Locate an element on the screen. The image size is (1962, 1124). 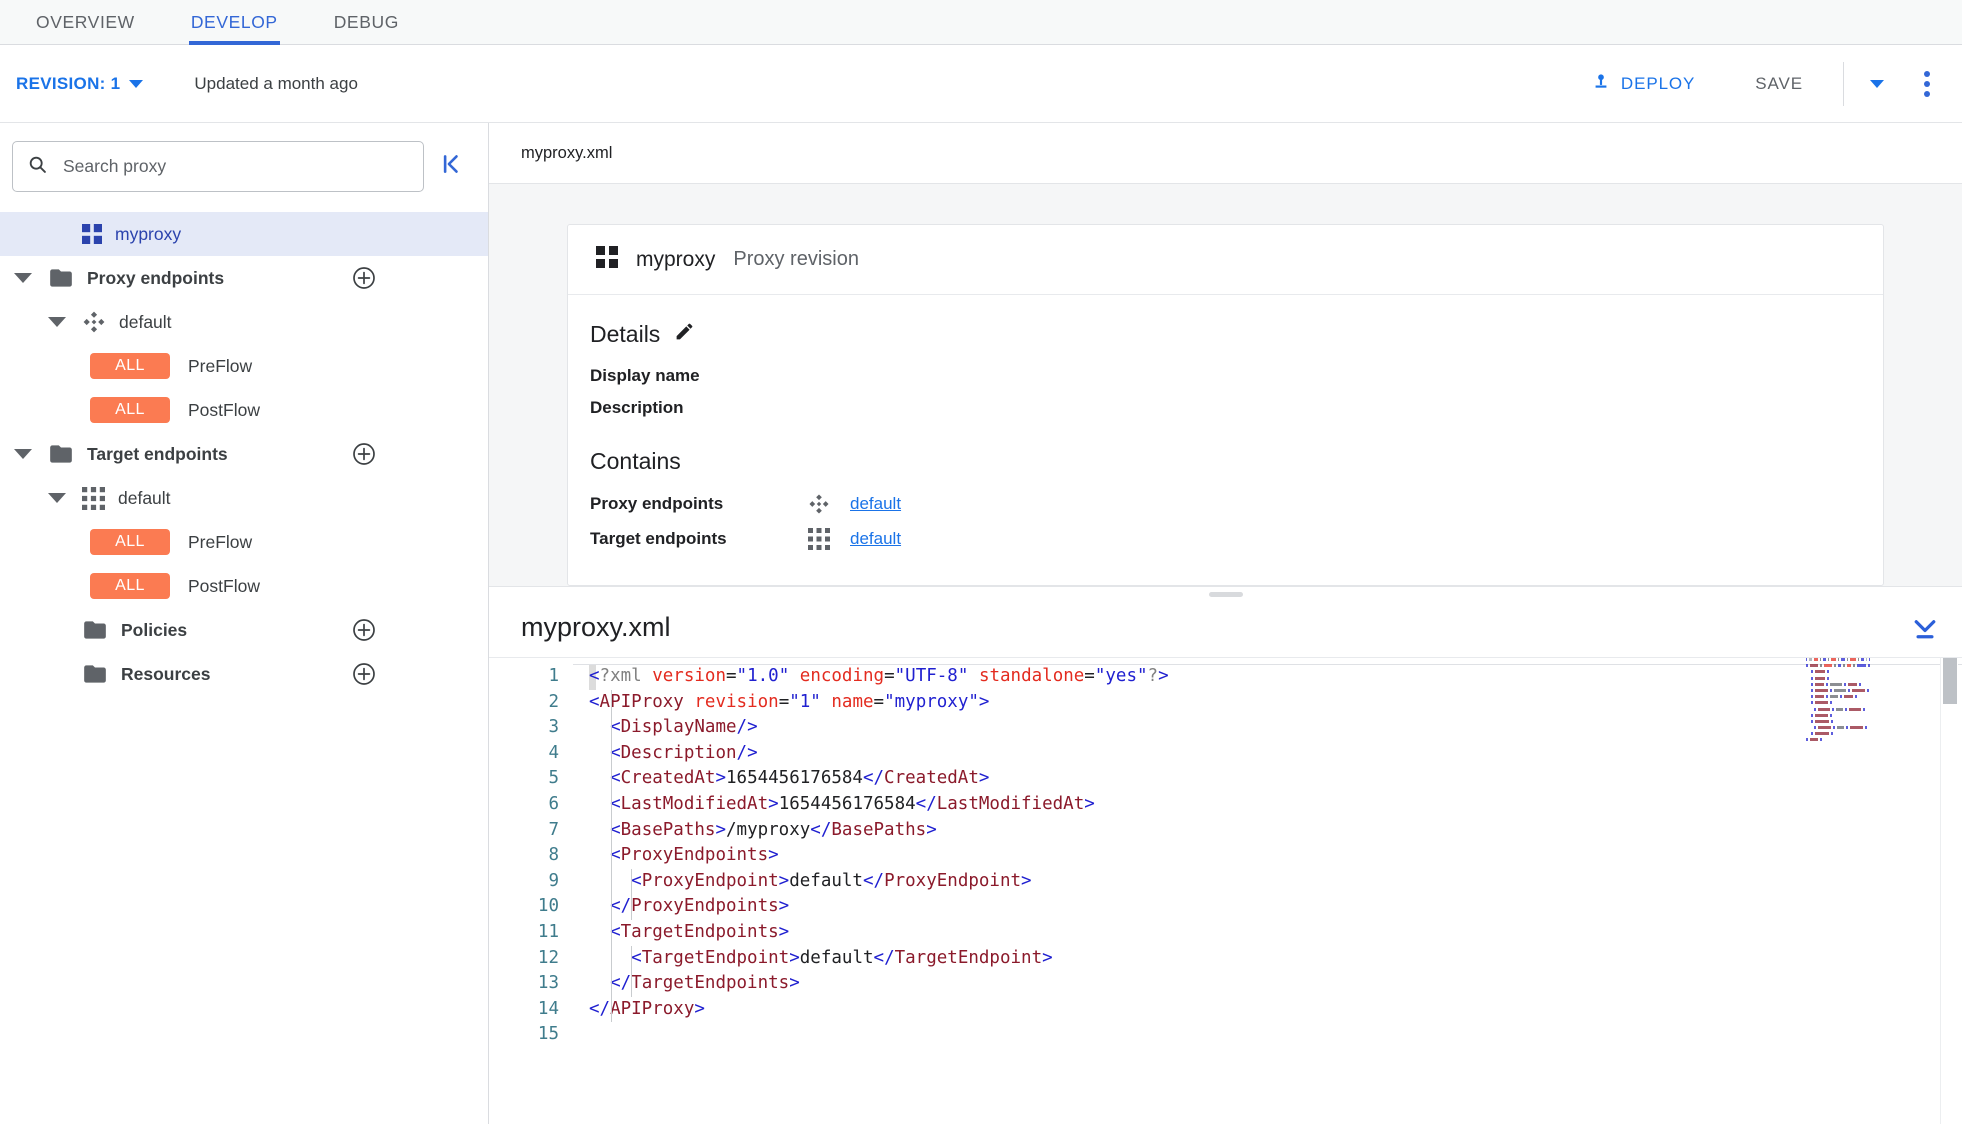
editor-scrollbar is located at coordinates (1949, 891).